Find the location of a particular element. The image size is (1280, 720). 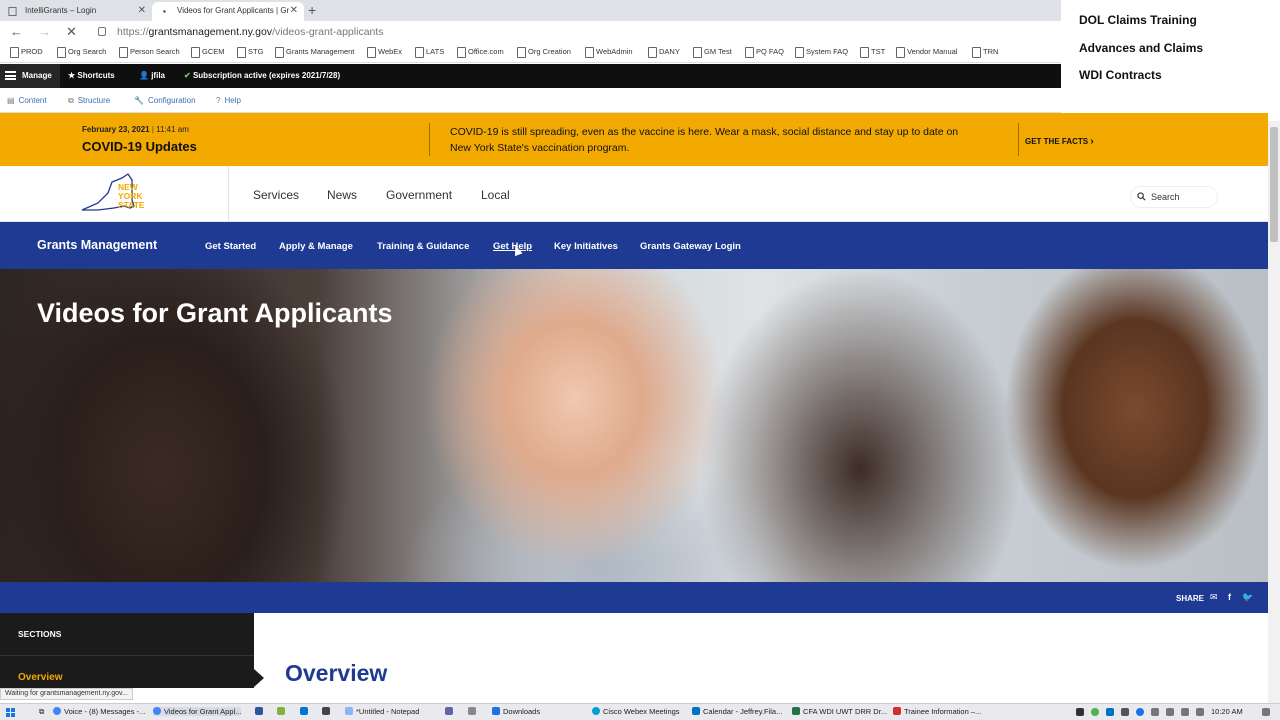

search-button: Search is located at coordinates (1174, 197).